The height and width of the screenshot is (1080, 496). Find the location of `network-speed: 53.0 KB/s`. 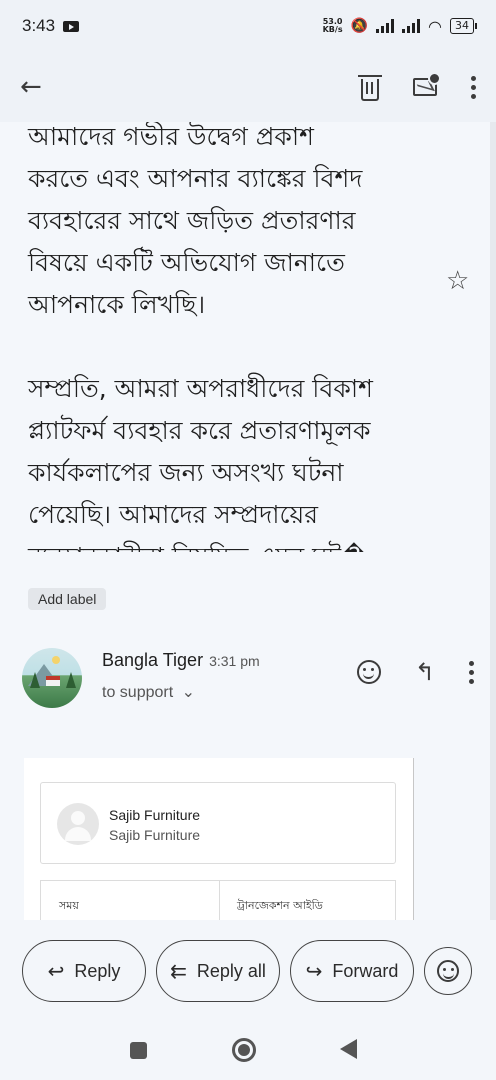

network-speed: 53.0 KB/s is located at coordinates (332, 25).